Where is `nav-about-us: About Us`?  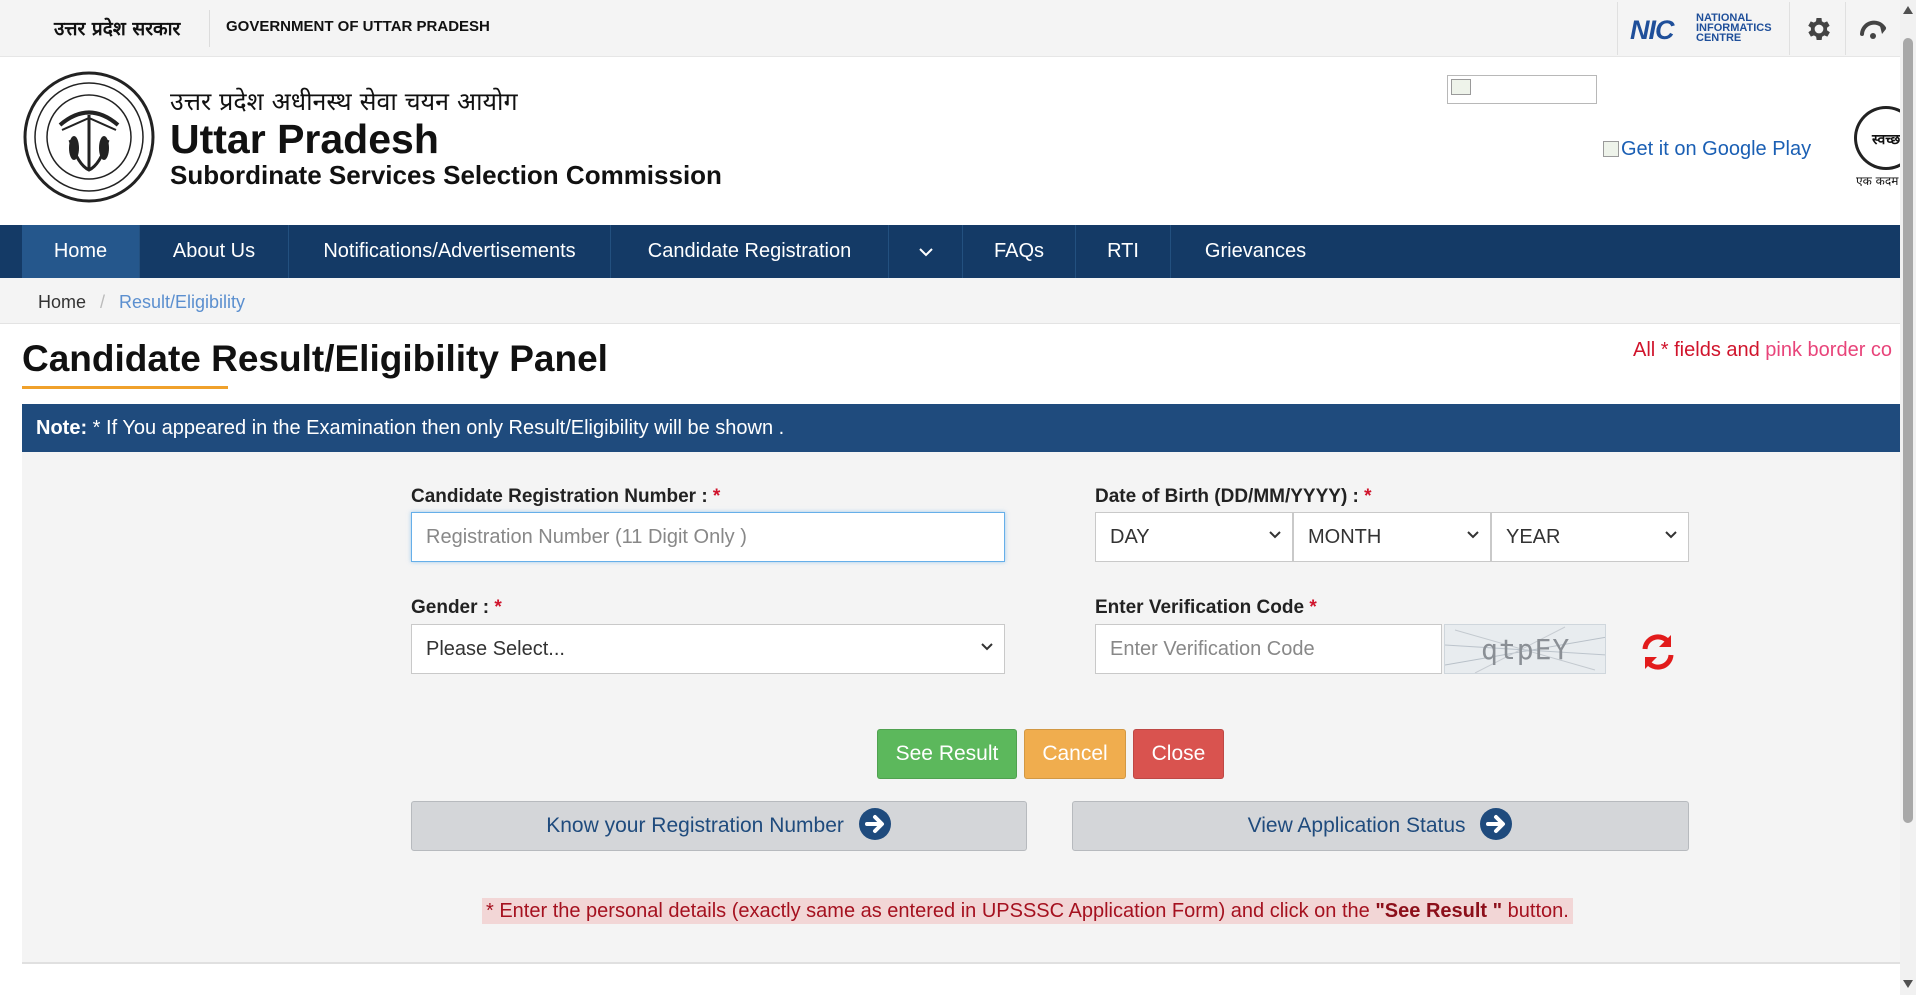
nav-about-us: About Us is located at coordinates (214, 251).